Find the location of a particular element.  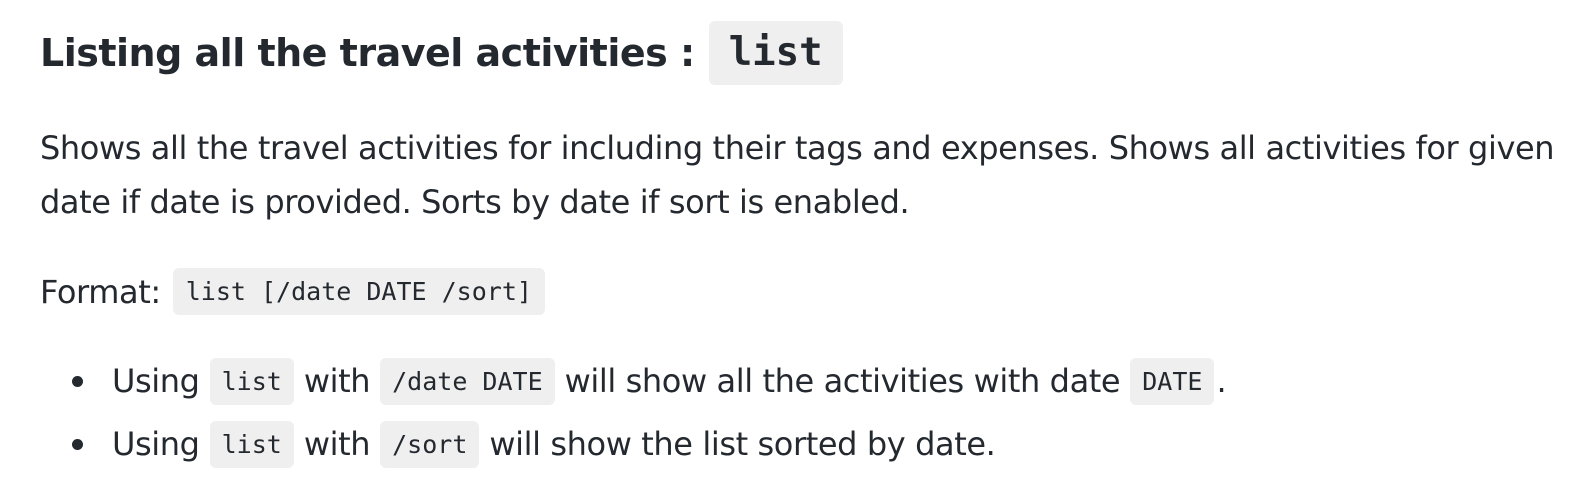

format-line: Format: list [/date DATE /sort] is located at coordinates (292, 291).